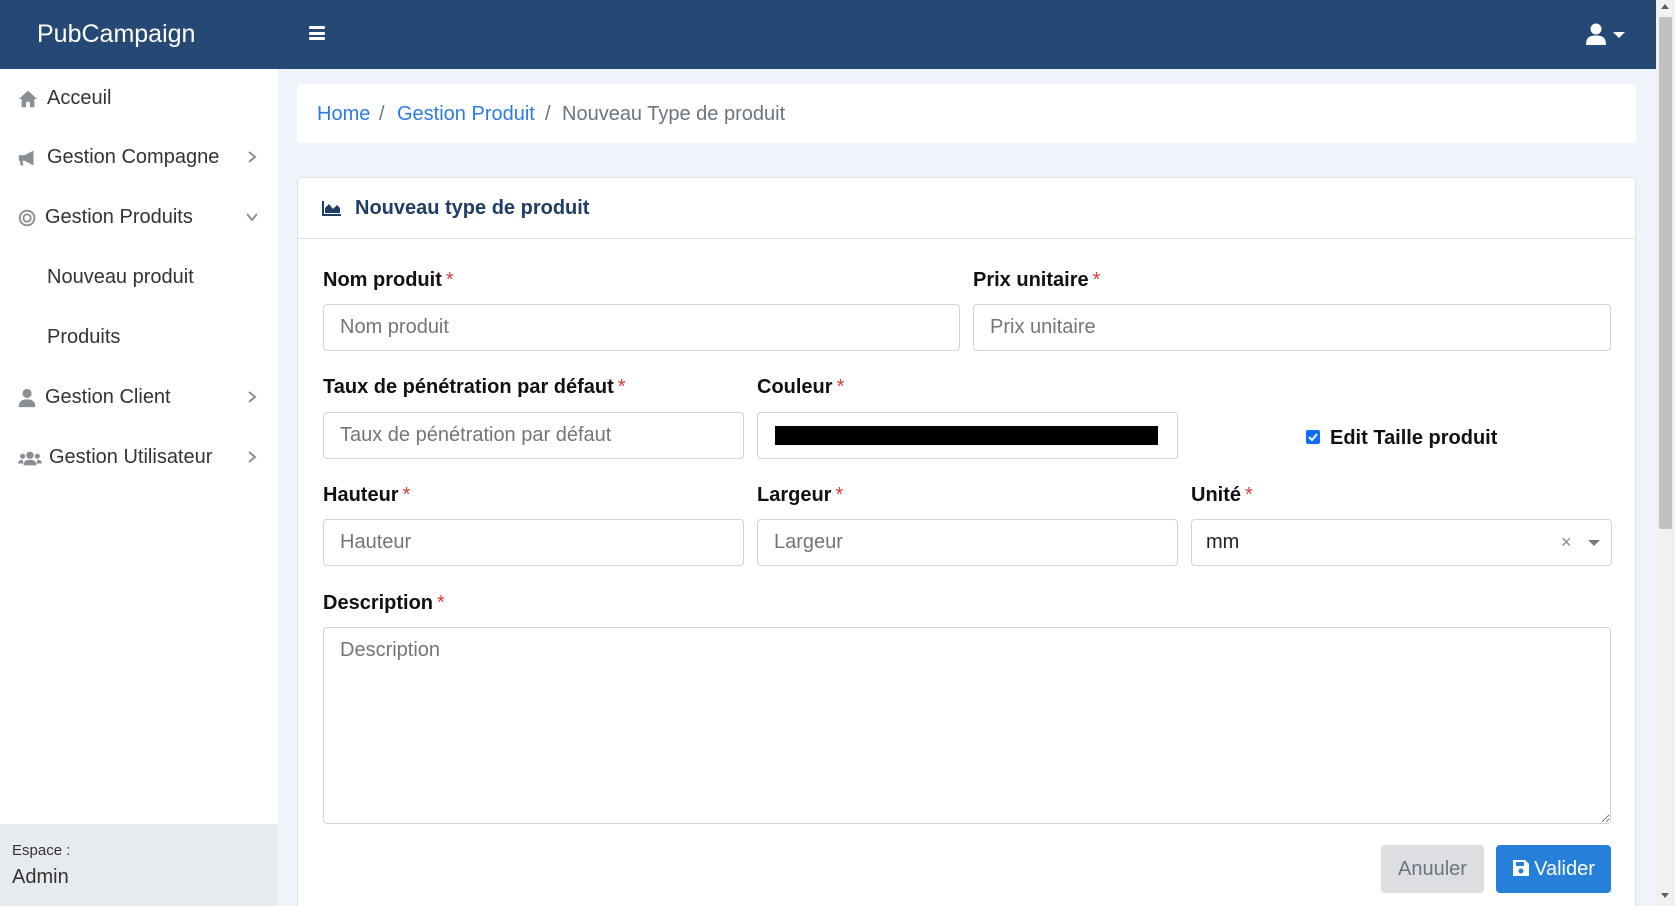 The width and height of the screenshot is (1675, 906). What do you see at coordinates (367, 495) in the screenshot?
I see `hauteur-label: Hauteur *` at bounding box center [367, 495].